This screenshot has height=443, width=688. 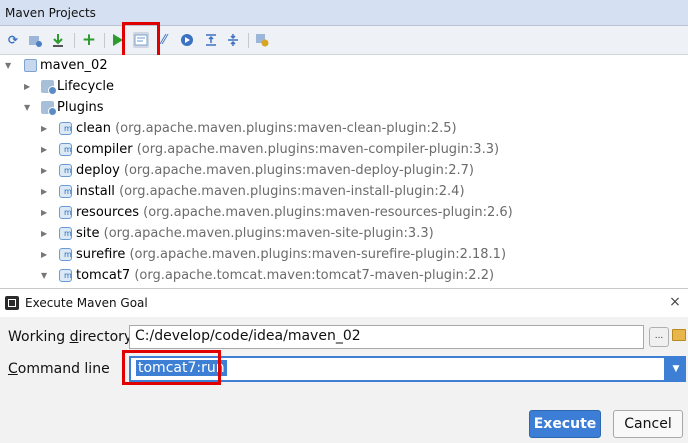 What do you see at coordinates (565, 424) in the screenshot?
I see `execute-button: Execute` at bounding box center [565, 424].